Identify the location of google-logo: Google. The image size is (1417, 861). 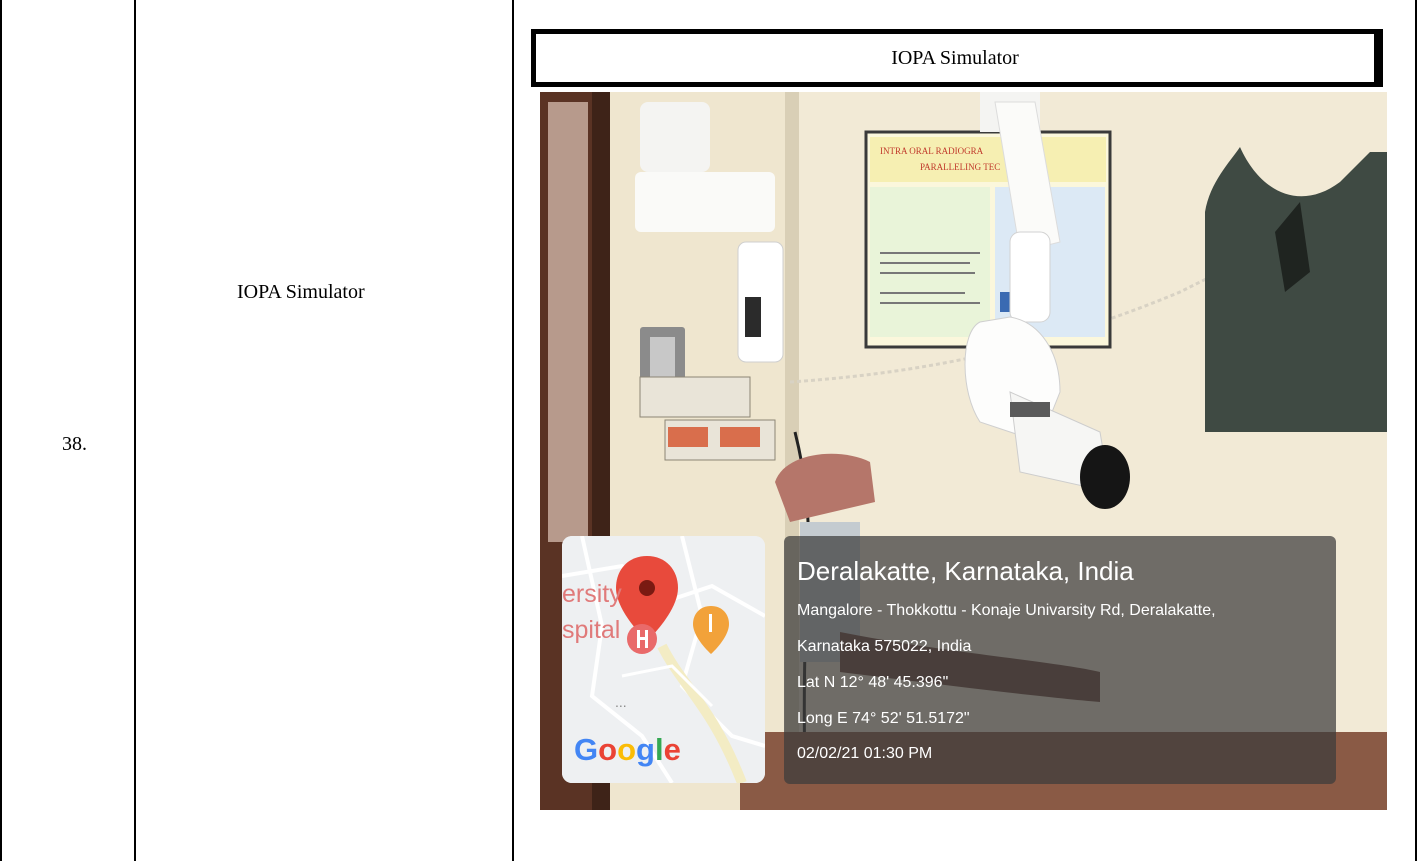
(627, 750).